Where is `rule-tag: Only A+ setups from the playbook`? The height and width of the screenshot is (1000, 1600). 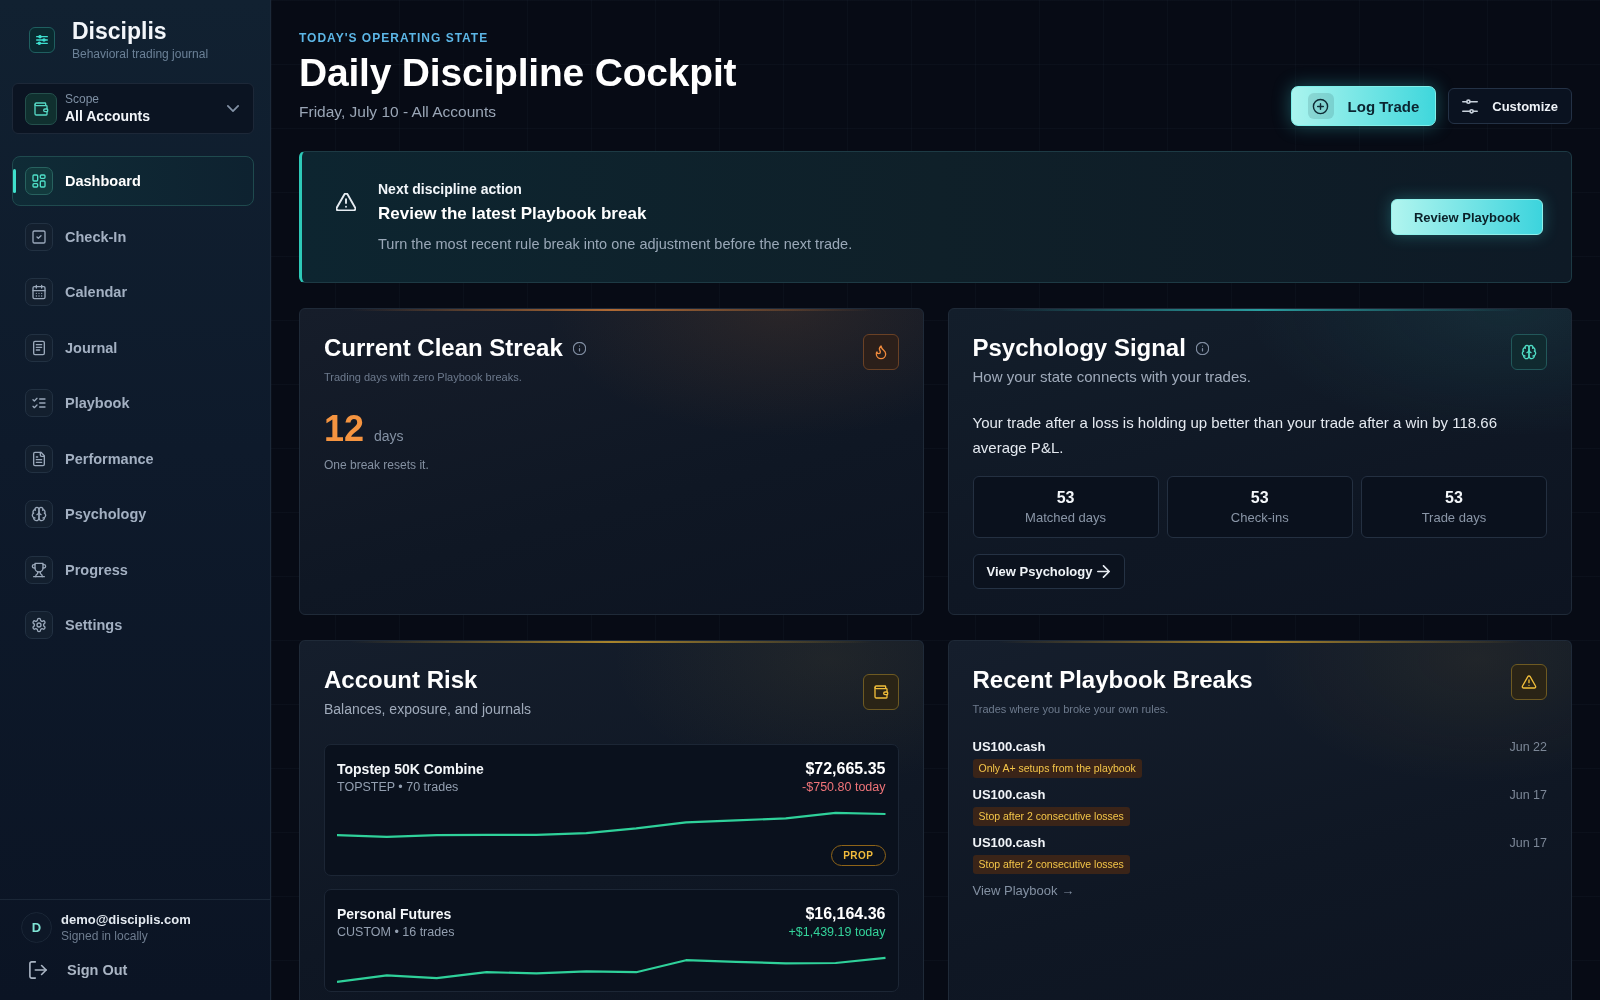
rule-tag: Only A+ setups from the playbook is located at coordinates (1057, 768).